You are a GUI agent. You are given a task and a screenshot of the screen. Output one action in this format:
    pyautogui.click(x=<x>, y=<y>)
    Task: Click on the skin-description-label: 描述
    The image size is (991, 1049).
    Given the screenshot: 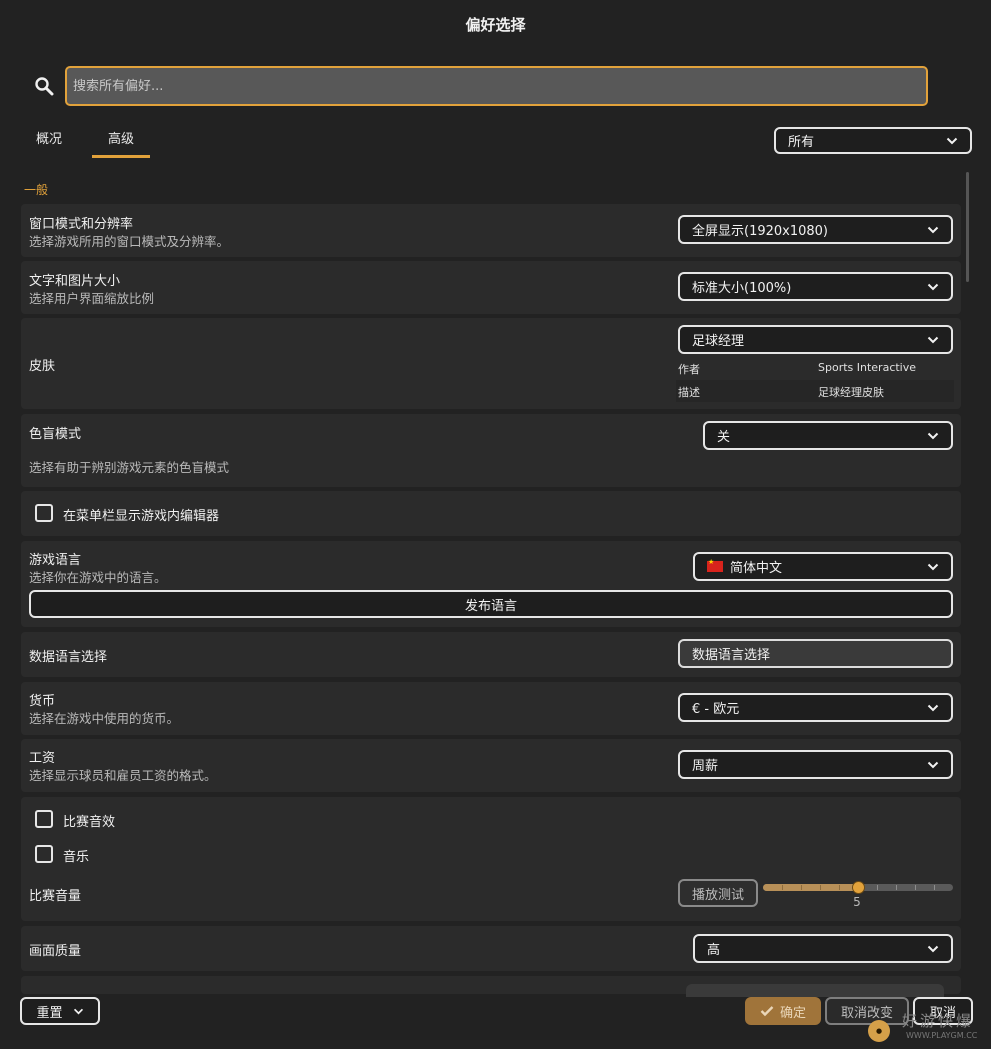 What is the action you would take?
    pyautogui.click(x=689, y=392)
    